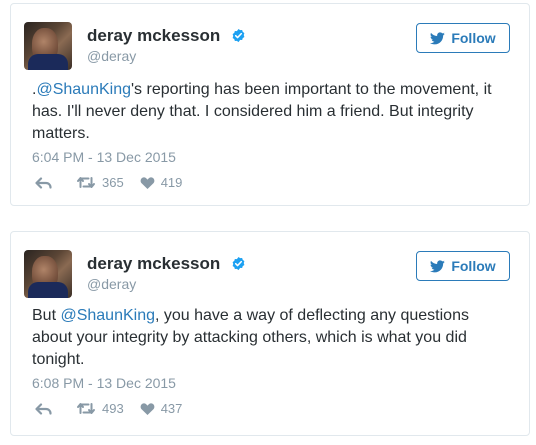 This screenshot has height=445, width=536. What do you see at coordinates (113, 408) in the screenshot?
I see `retweet-count: 493` at bounding box center [113, 408].